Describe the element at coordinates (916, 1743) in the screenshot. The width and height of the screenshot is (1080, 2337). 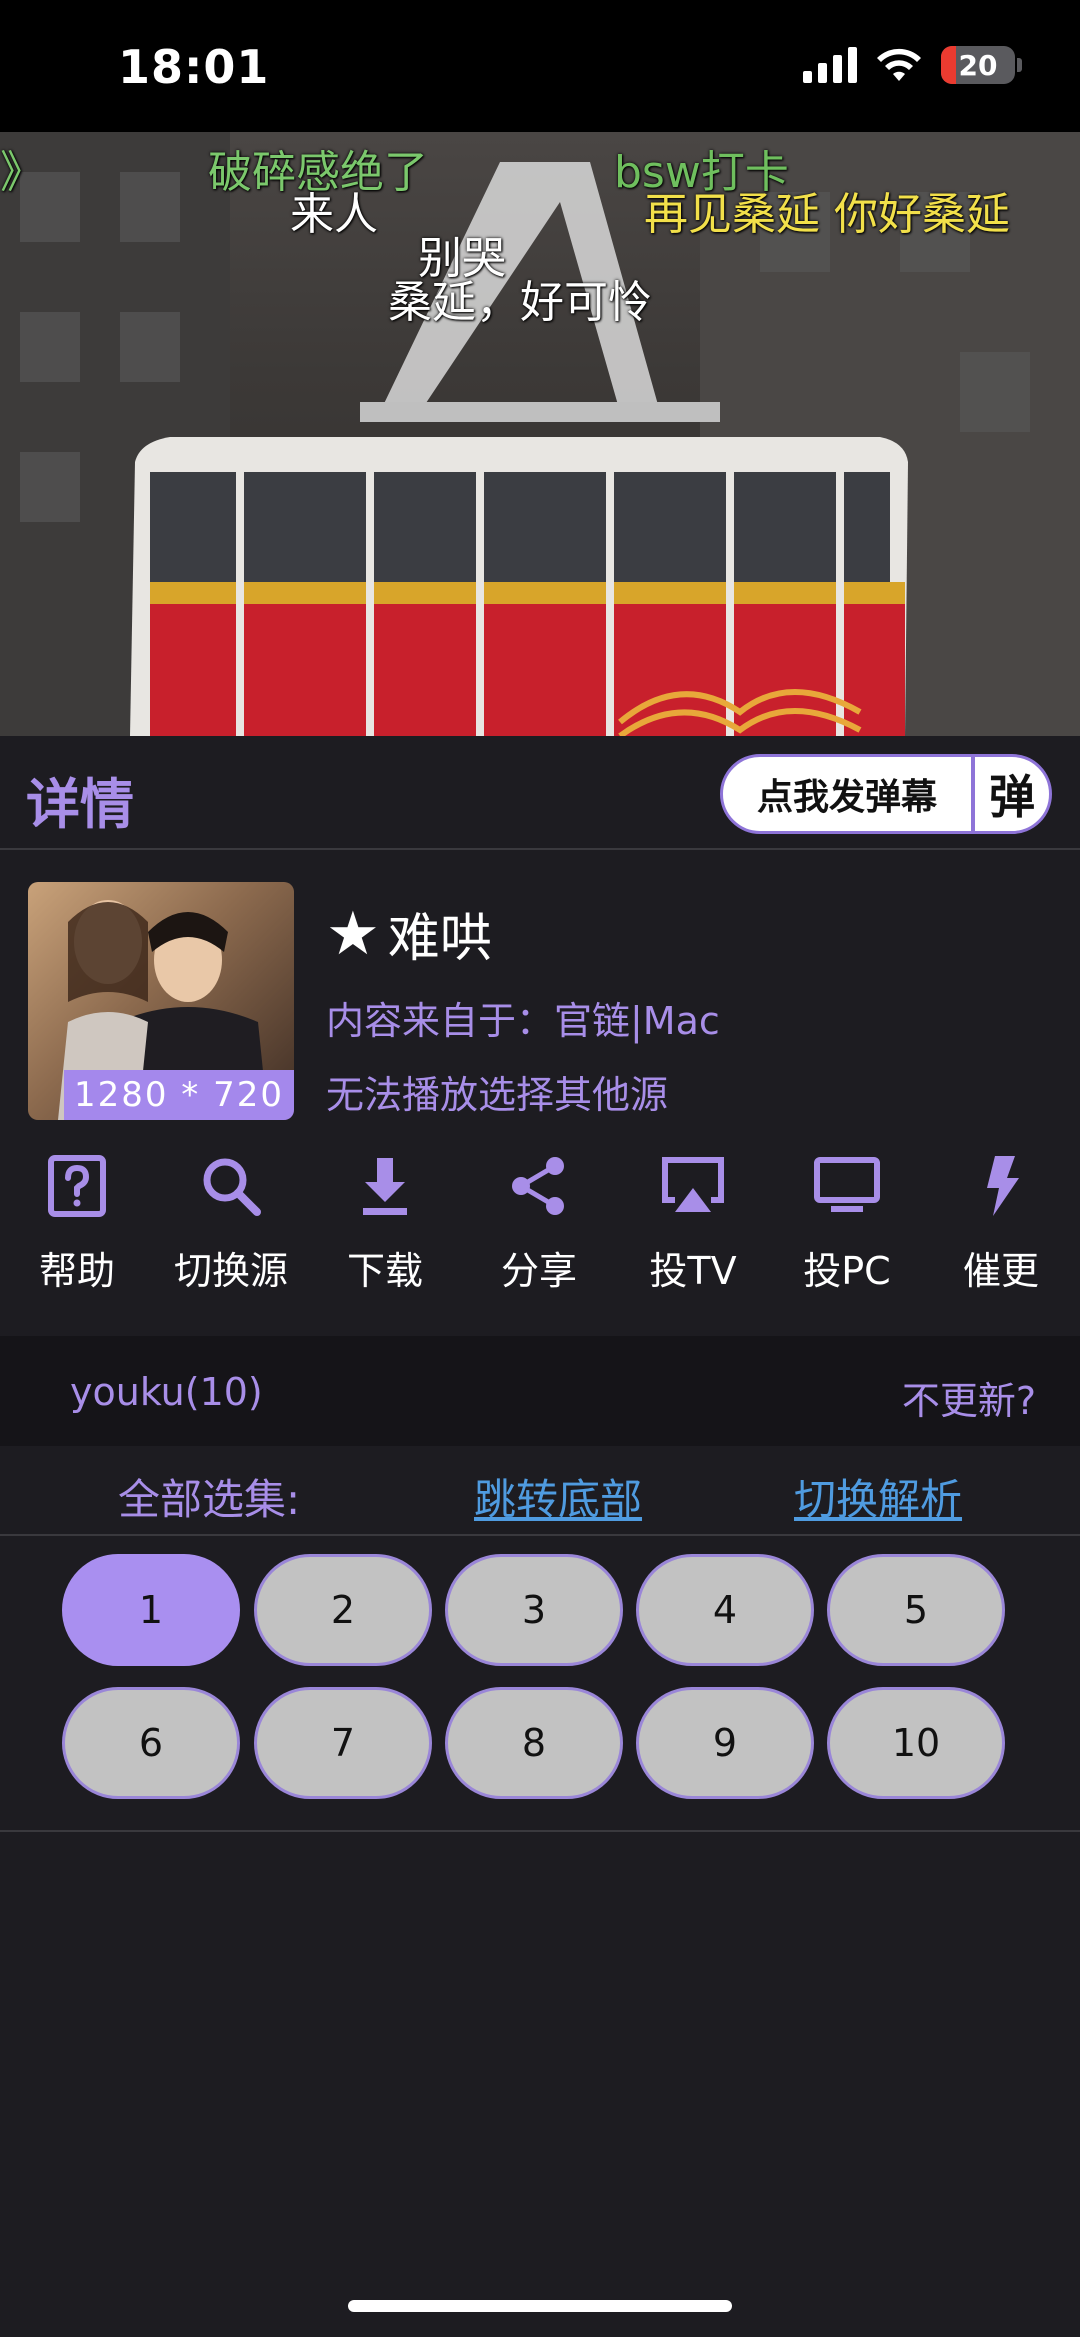
I see `episode-button: 10` at that location.